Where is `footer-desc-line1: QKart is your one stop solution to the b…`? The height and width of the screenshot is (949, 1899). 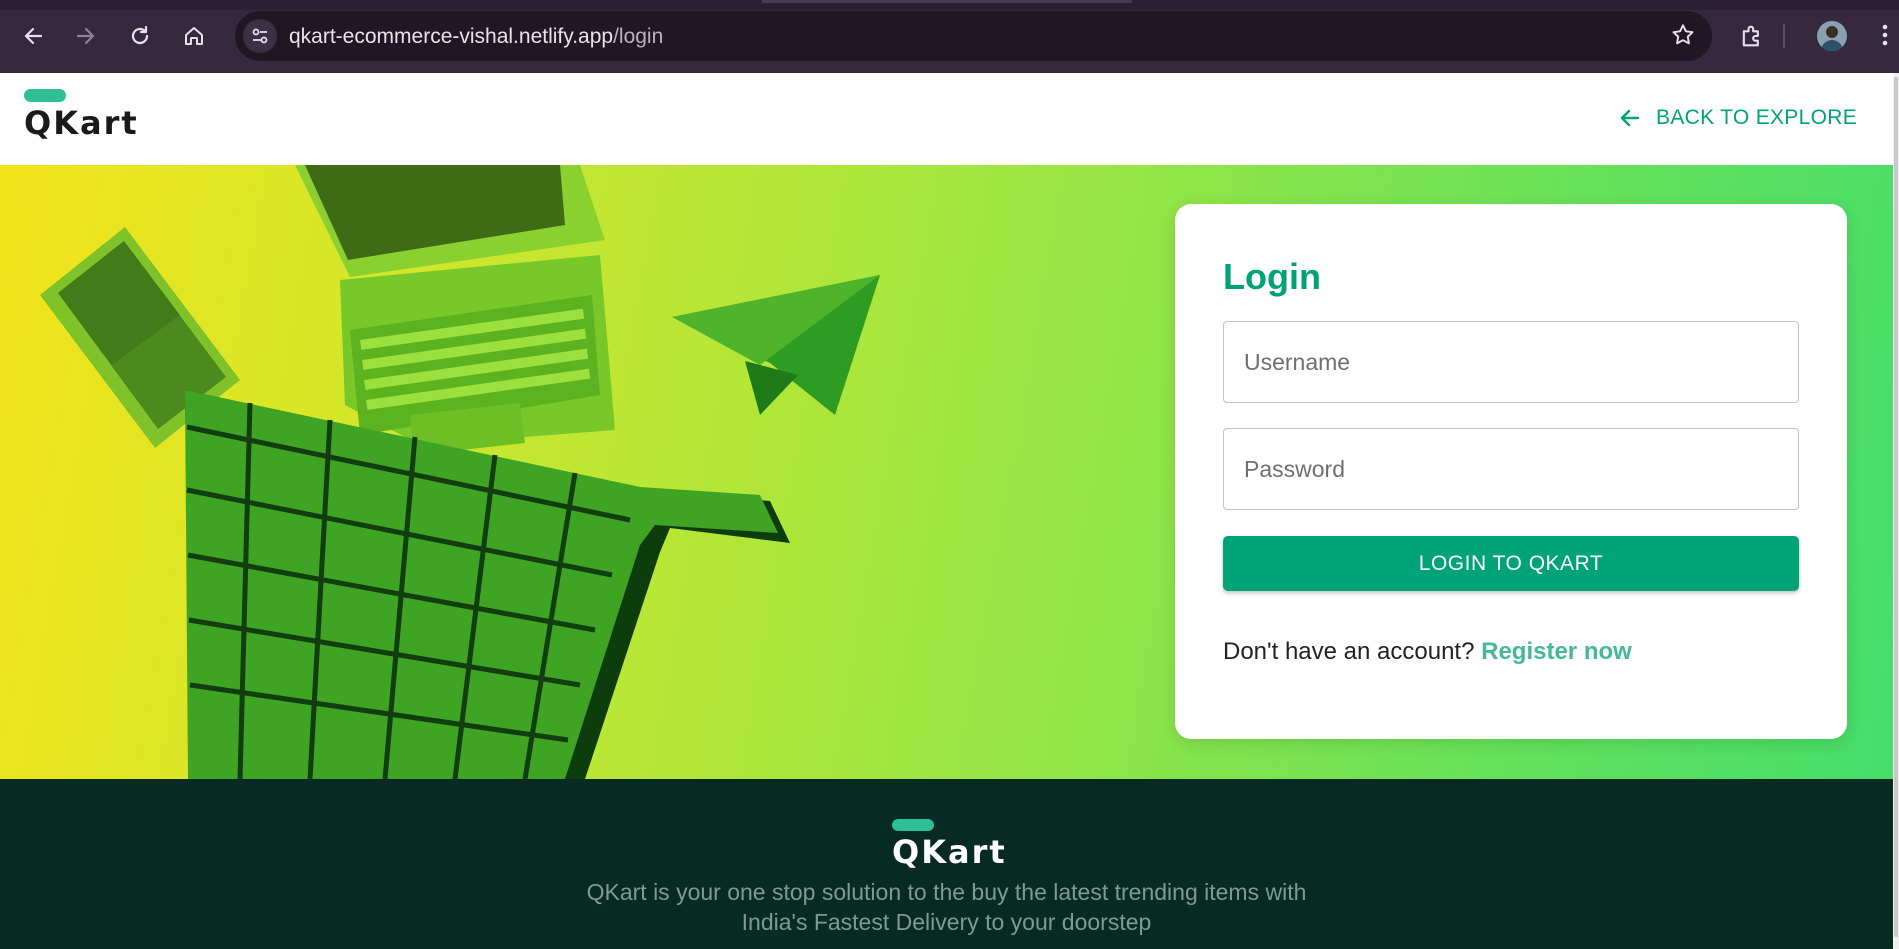
footer-desc-line1: QKart is your one stop solution to the b… is located at coordinates (946, 892).